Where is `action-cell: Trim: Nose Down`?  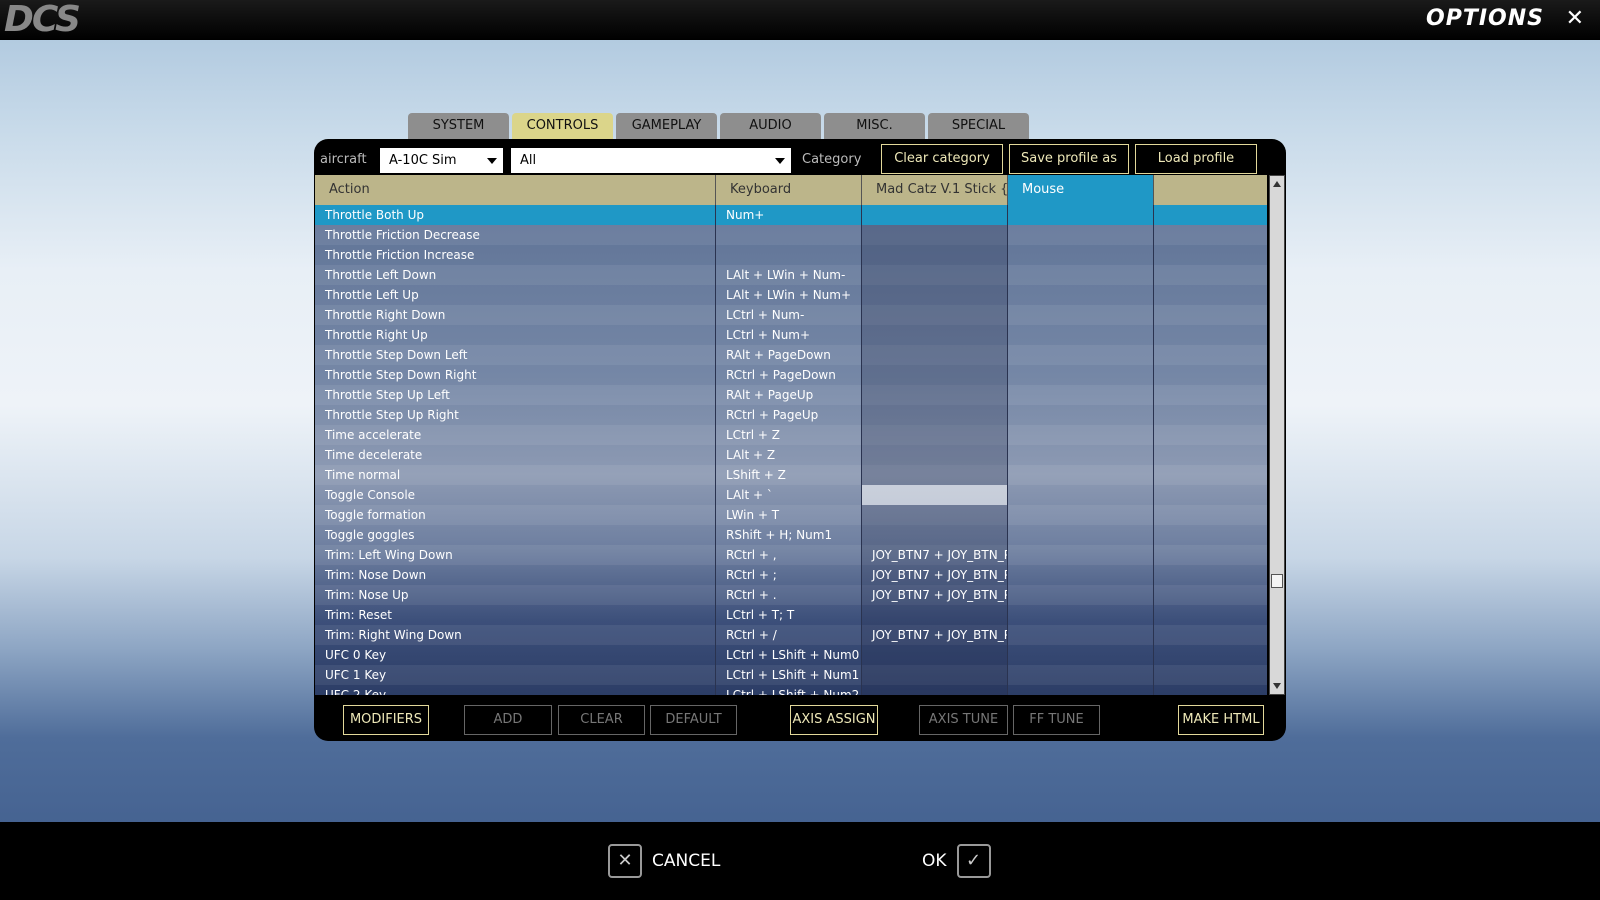
action-cell: Trim: Nose Down is located at coordinates (515, 575).